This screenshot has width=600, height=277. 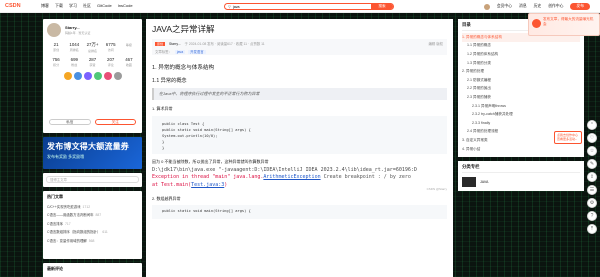 What do you see at coordinates (87, 6) in the screenshot?
I see `nav-community: 社区` at bounding box center [87, 6].